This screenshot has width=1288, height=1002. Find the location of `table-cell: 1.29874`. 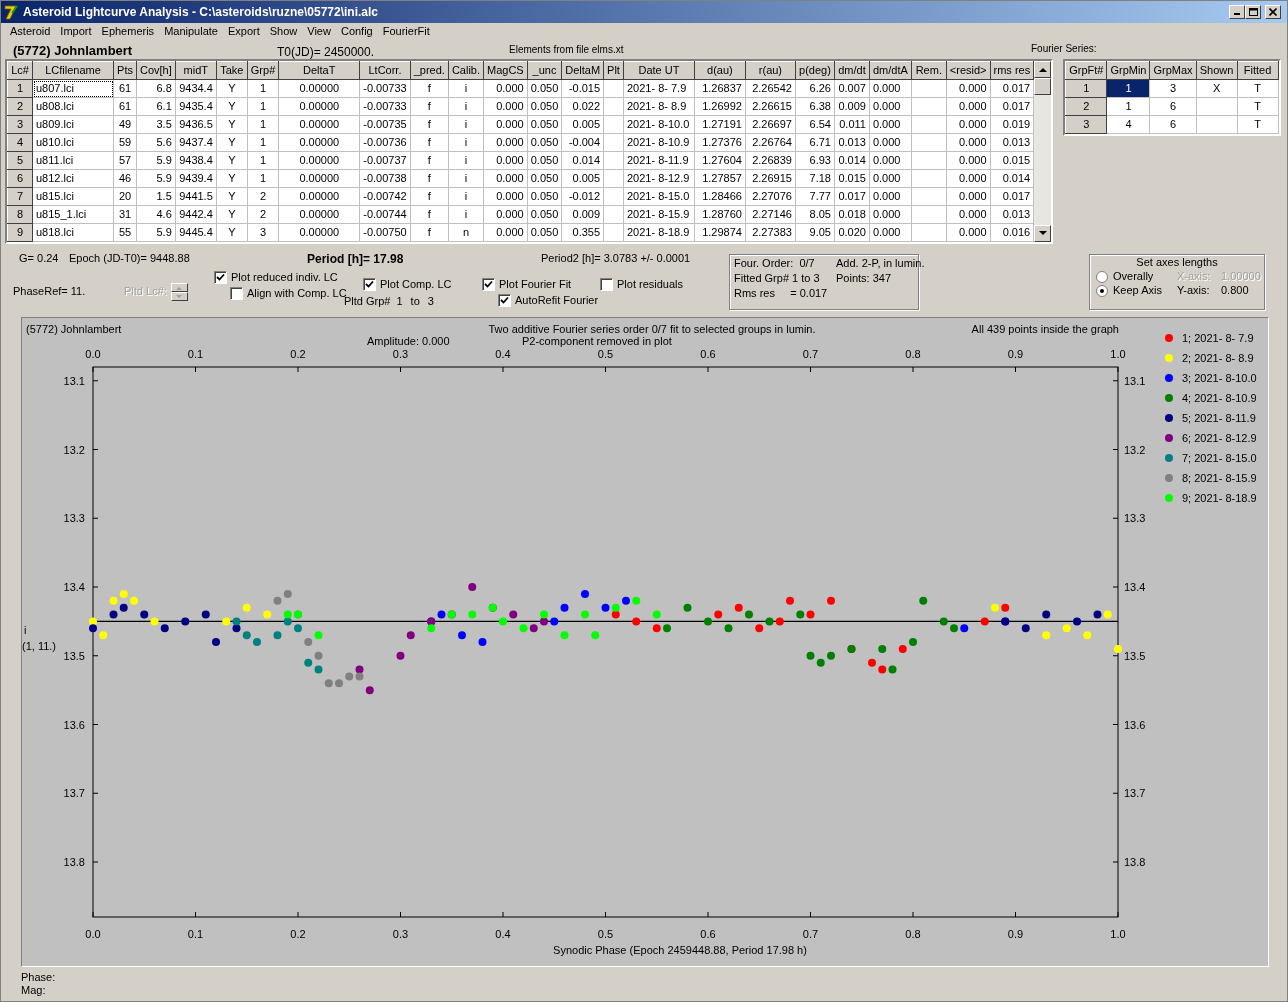

table-cell: 1.29874 is located at coordinates (720, 232).